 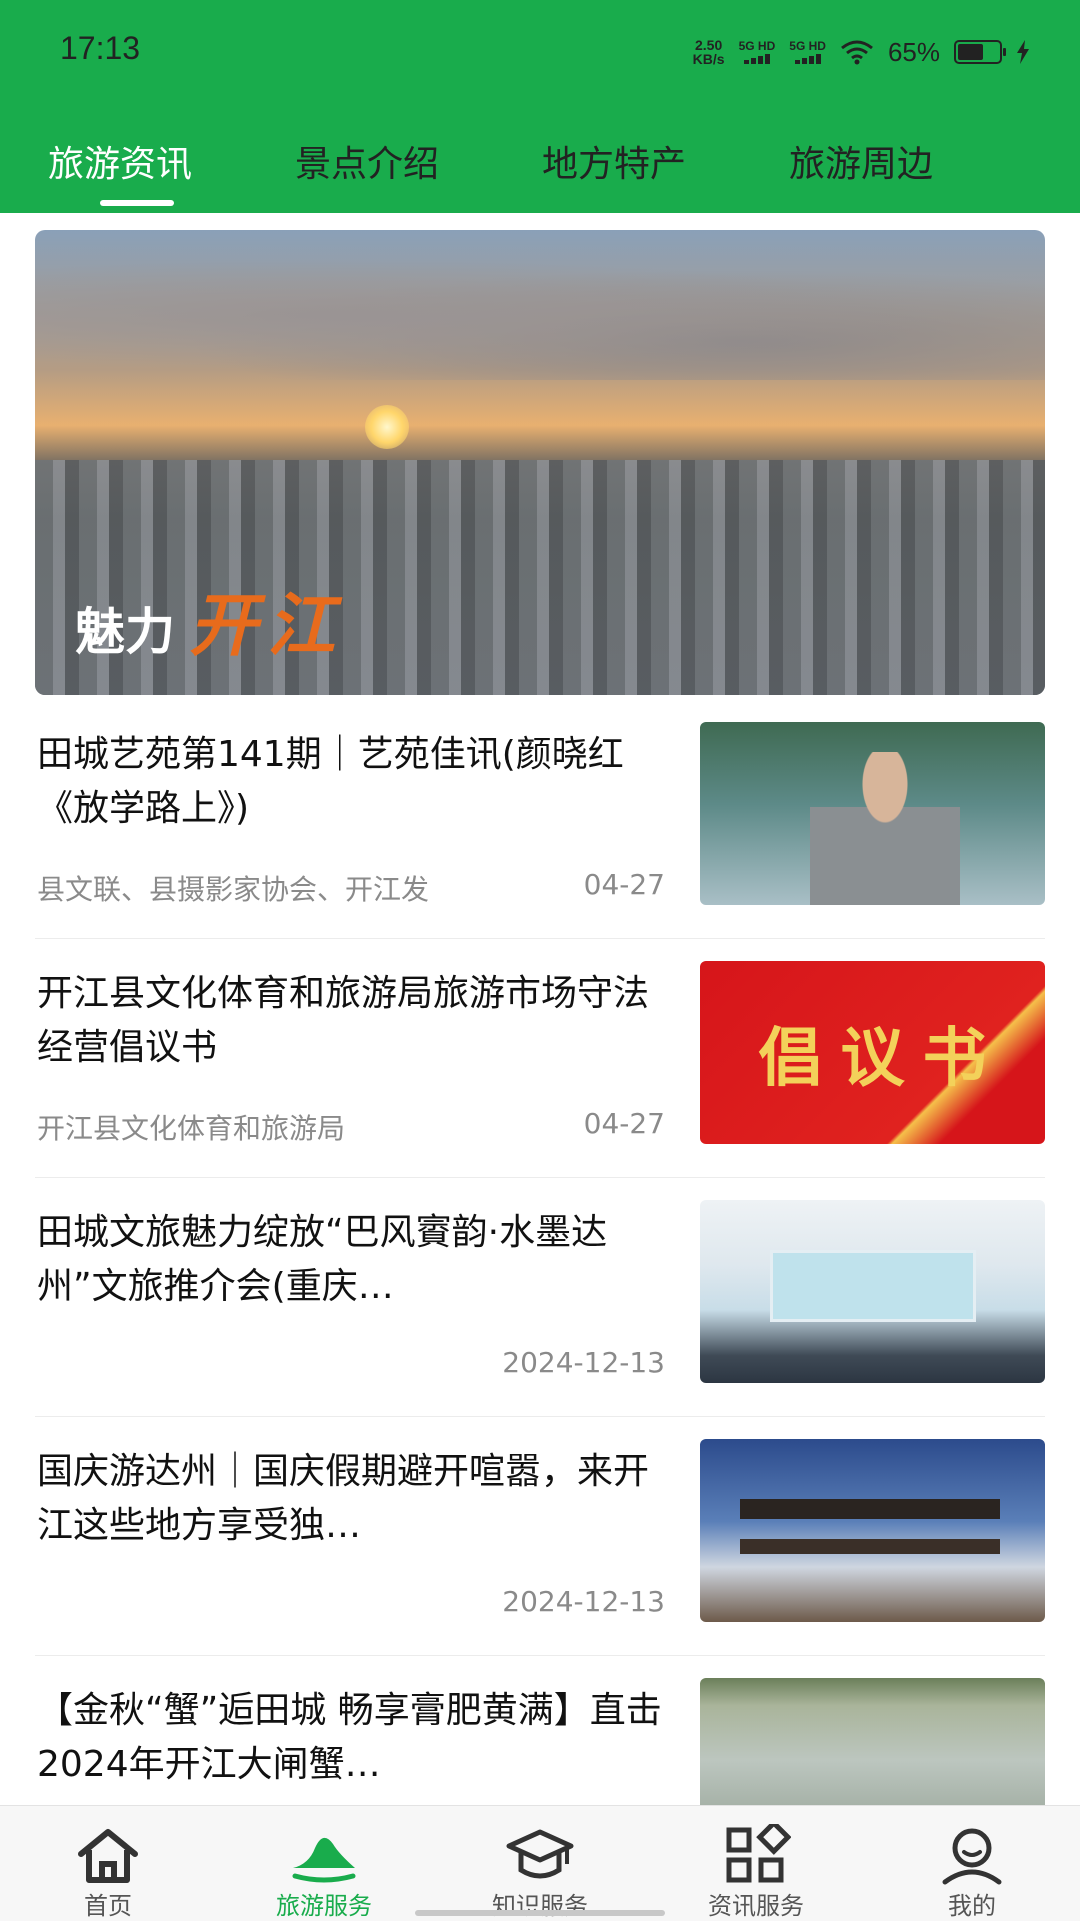 I want to click on nav-knowledge-services: 知识服务, so click(x=540, y=1863).